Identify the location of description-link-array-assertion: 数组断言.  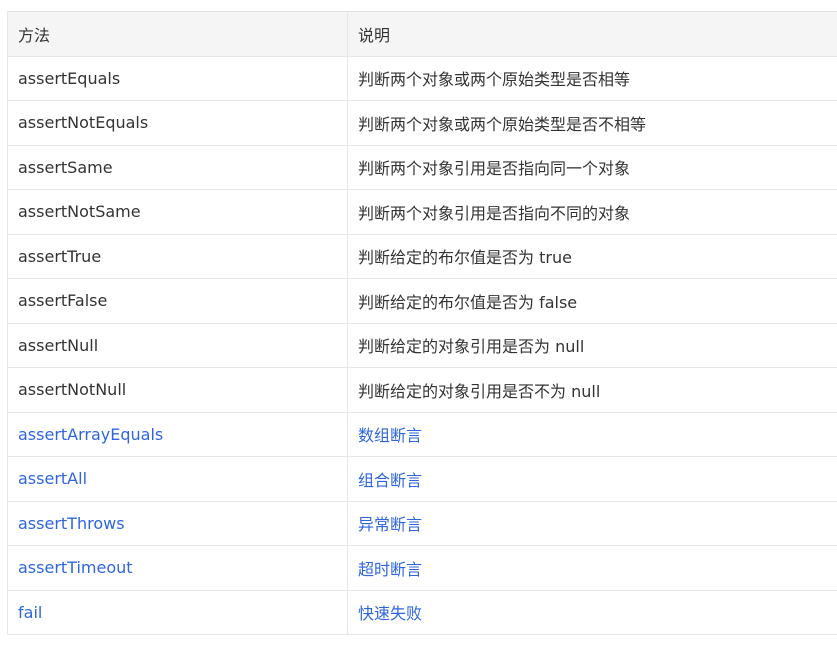
(390, 435).